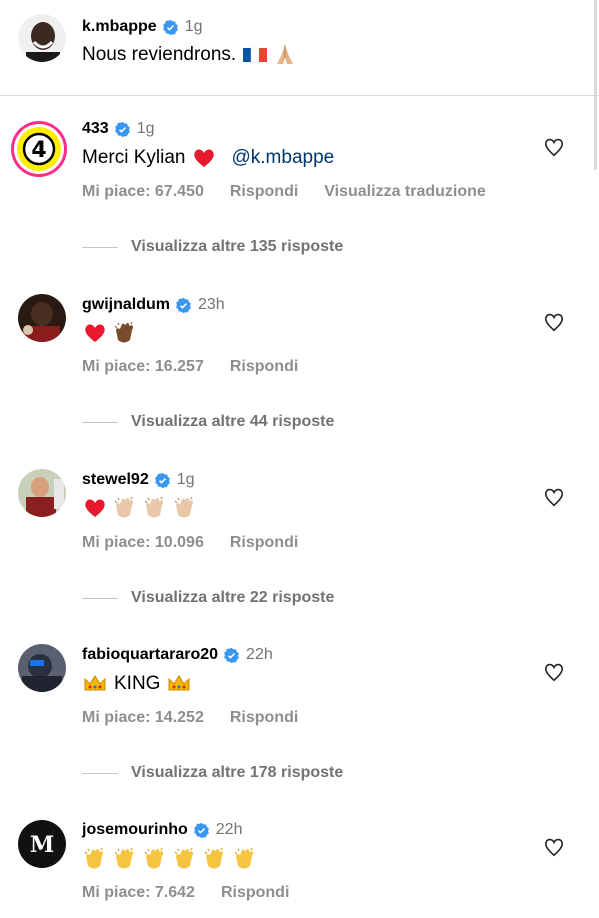  I want to click on avatar-gwijnaldum, so click(42, 318).